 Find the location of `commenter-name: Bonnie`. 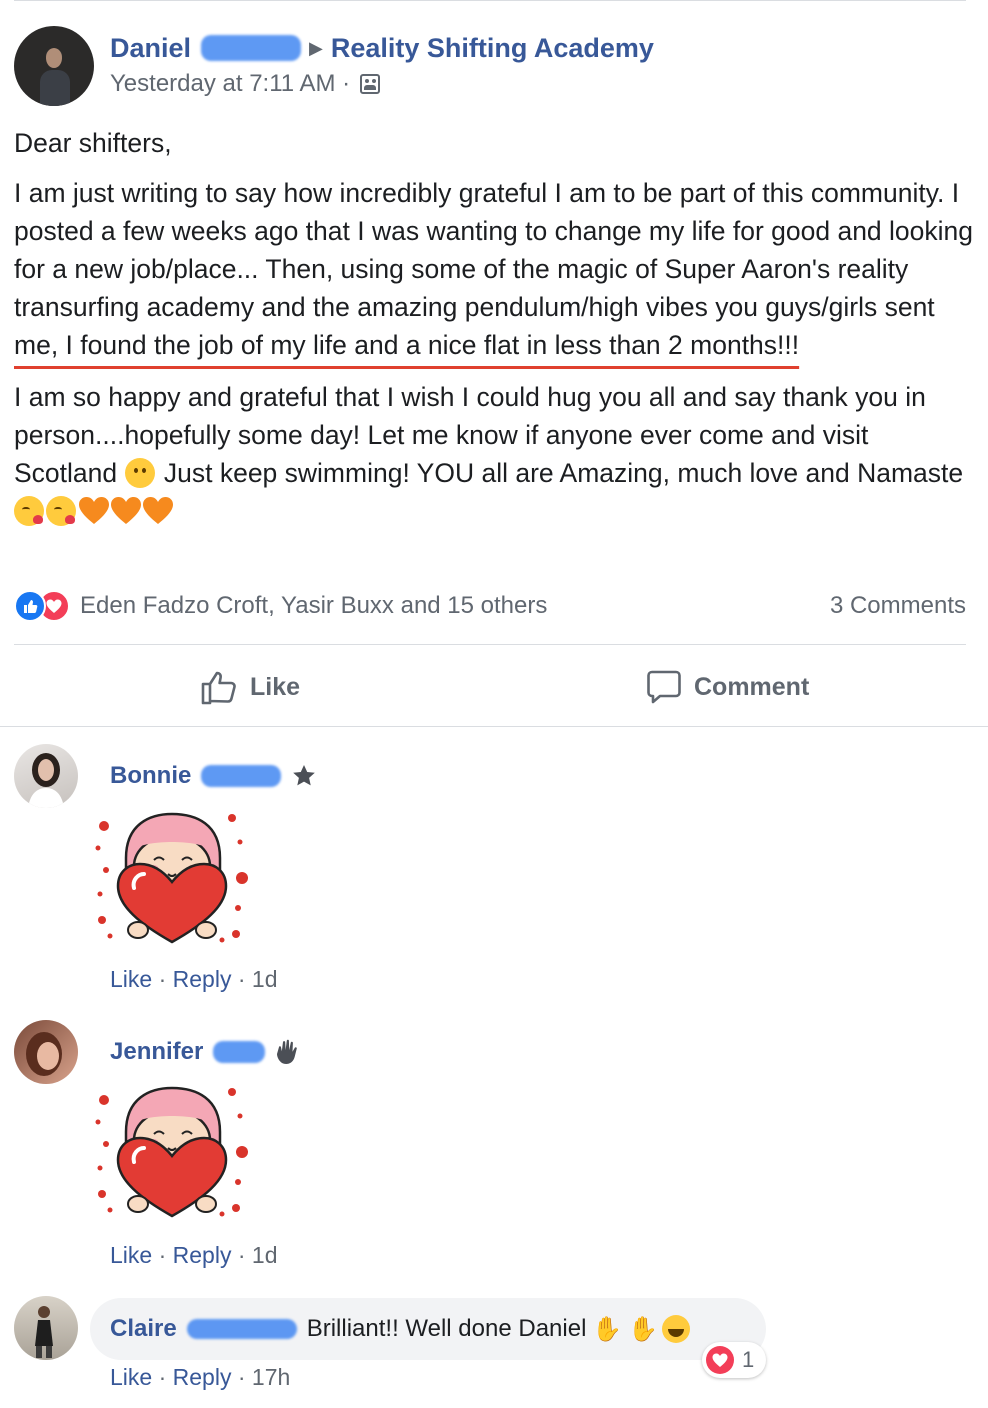

commenter-name: Bonnie is located at coordinates (150, 776).